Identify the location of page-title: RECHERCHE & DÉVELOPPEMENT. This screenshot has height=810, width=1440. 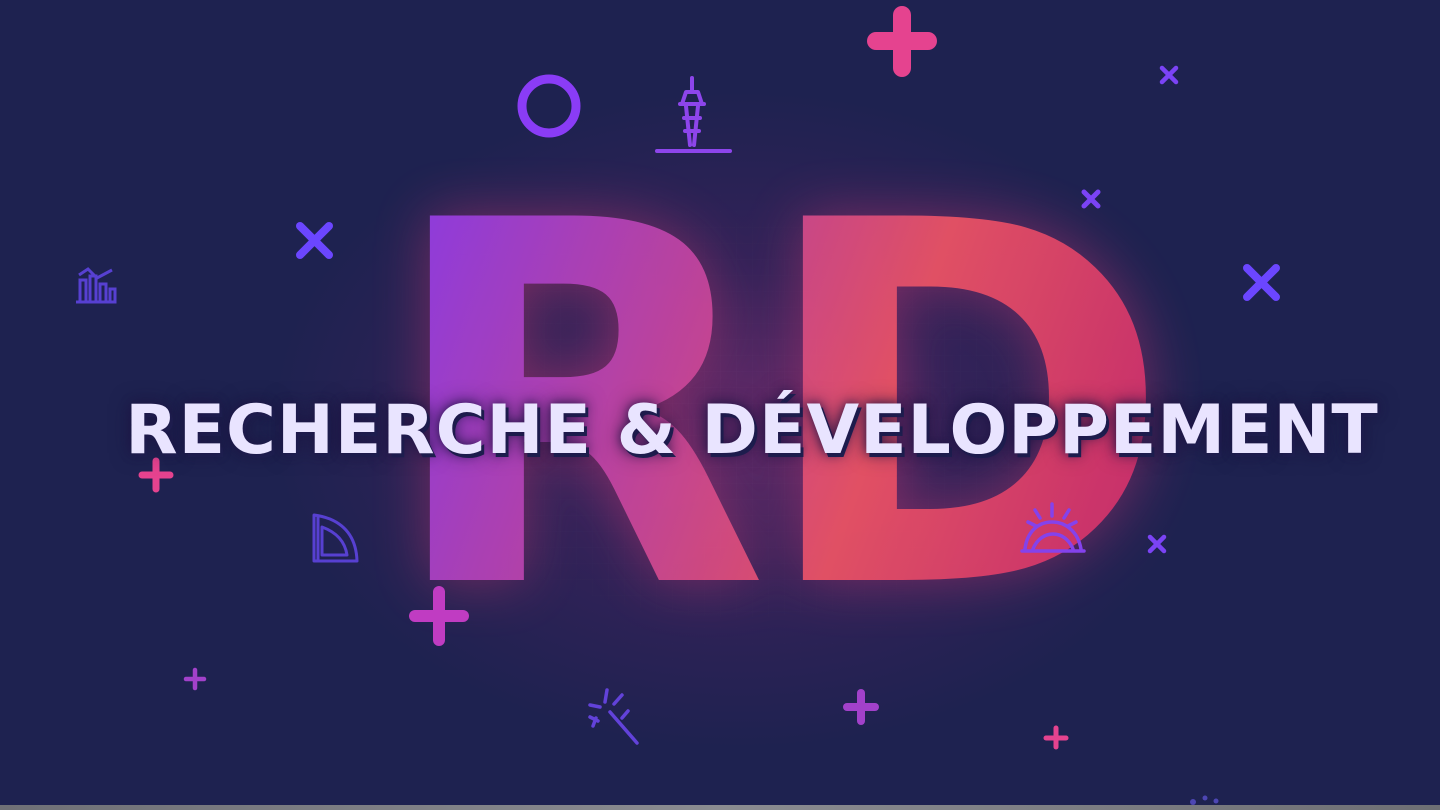
(752, 430).